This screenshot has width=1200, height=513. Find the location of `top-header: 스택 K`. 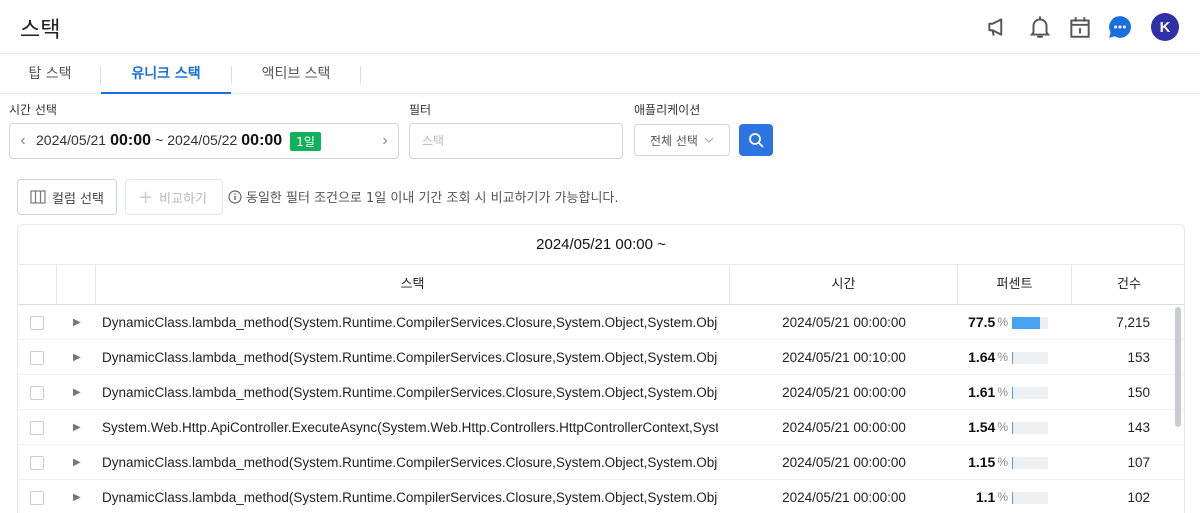

top-header: 스택 K is located at coordinates (600, 27).